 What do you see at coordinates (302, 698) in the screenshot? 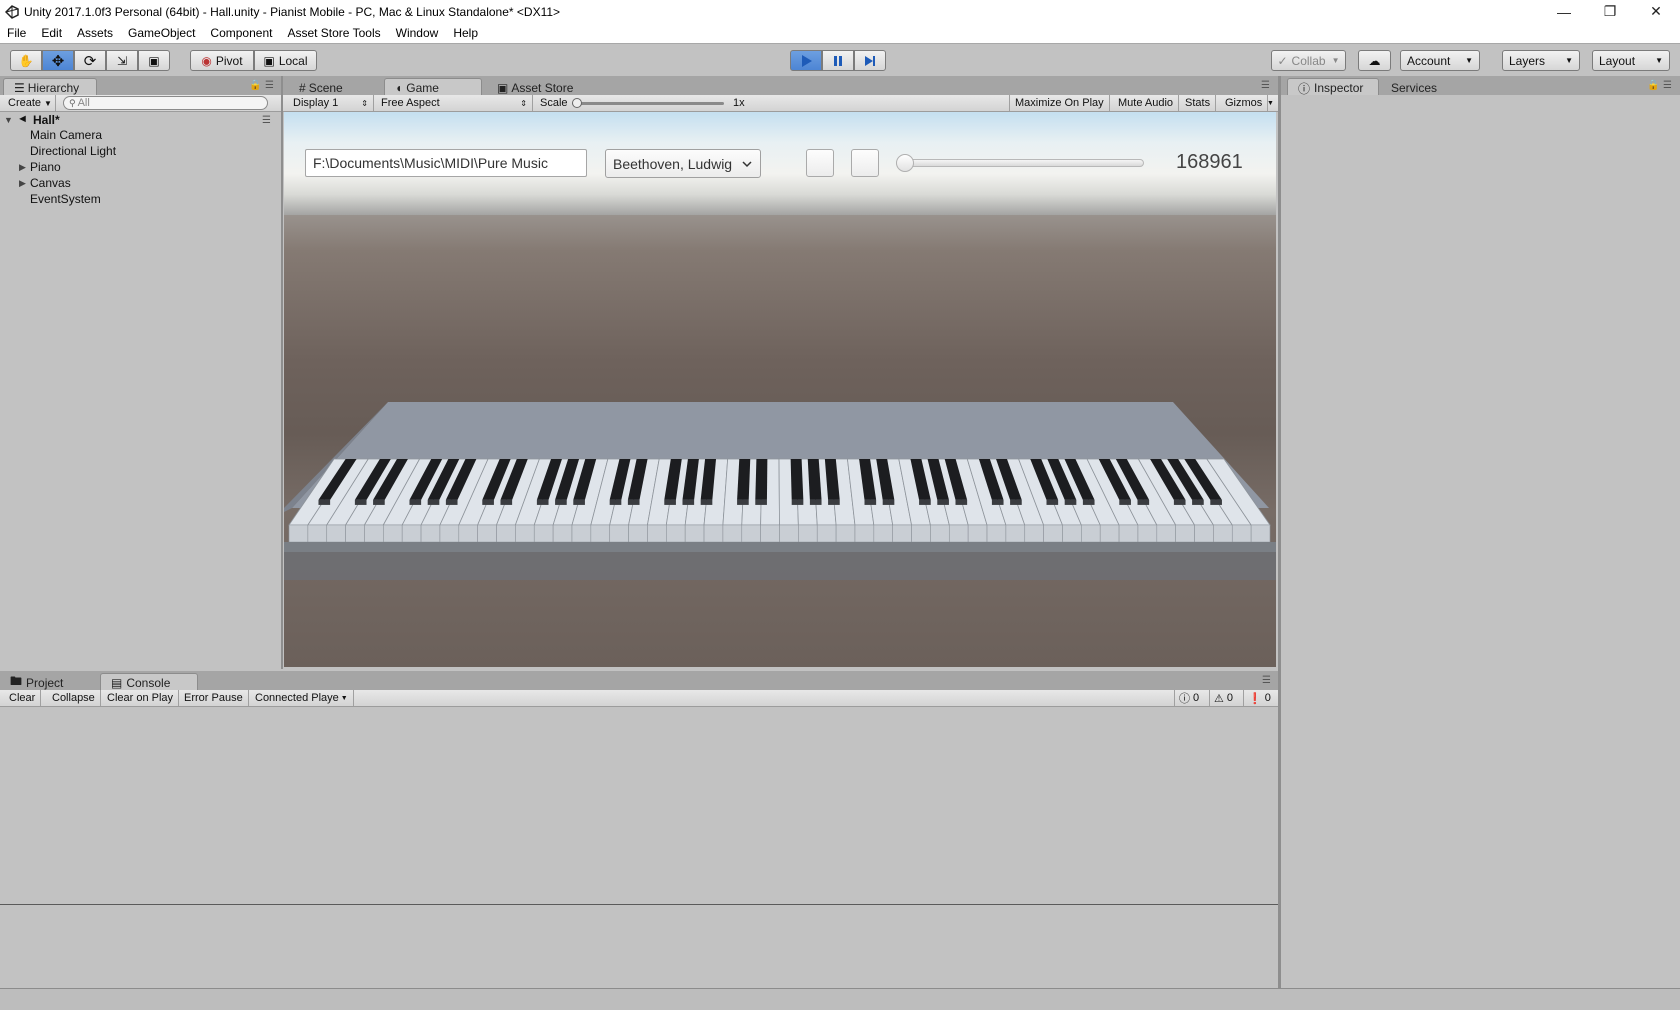
I see `connected-player-dropdown: Connected Playe ▼` at bounding box center [302, 698].